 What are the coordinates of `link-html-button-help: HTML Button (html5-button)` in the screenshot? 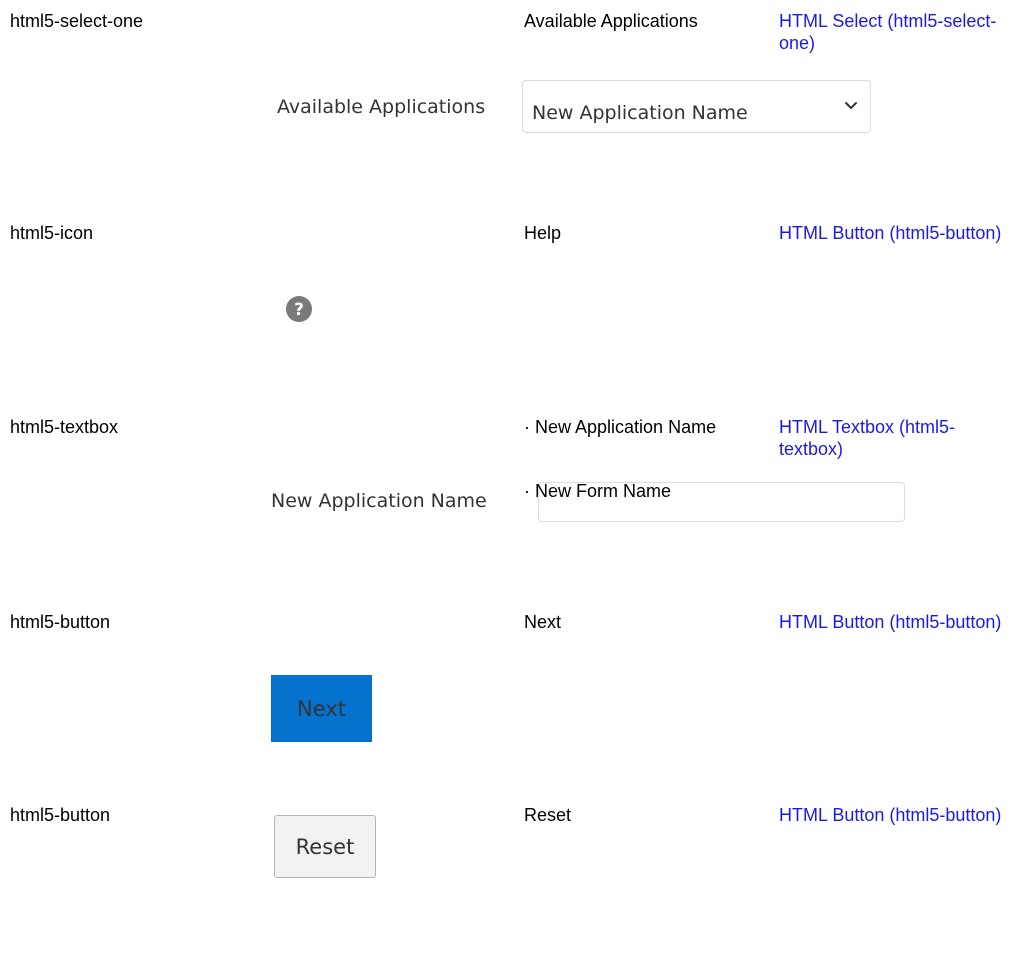 It's located at (899, 233).